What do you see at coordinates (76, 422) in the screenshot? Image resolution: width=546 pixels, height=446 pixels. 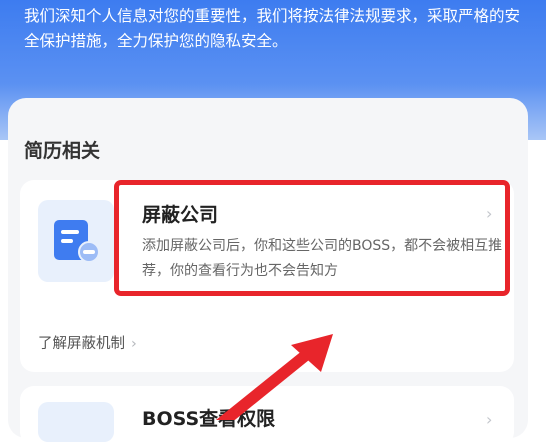 I see `boss-permission-tile` at bounding box center [76, 422].